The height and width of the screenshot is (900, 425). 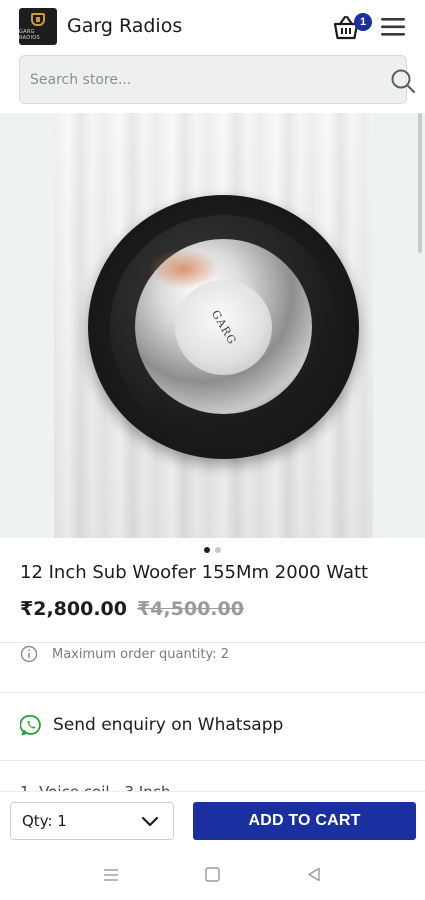 I want to click on add-to-cart-button: ADD TO CART, so click(x=304, y=821).